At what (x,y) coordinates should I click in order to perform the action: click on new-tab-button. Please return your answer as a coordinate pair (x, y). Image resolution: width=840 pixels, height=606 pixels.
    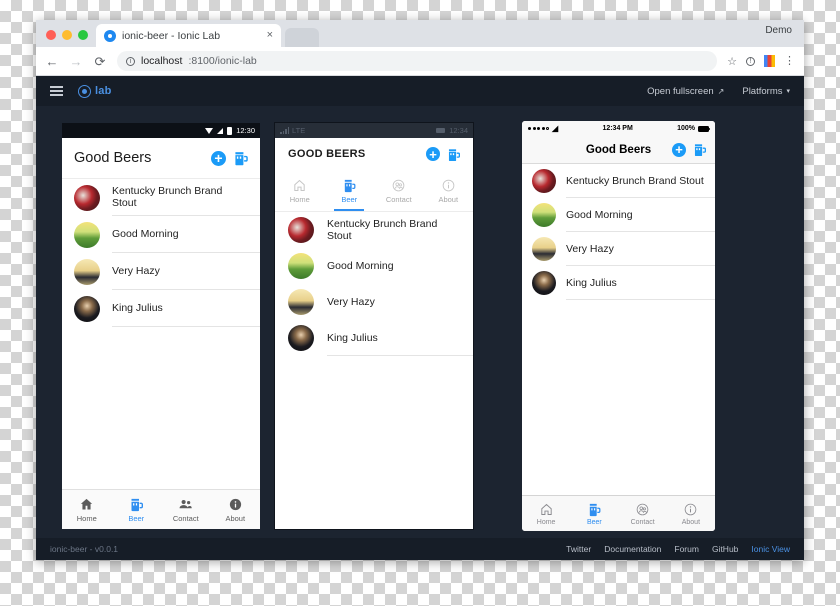
    Looking at the image, I should click on (302, 37).